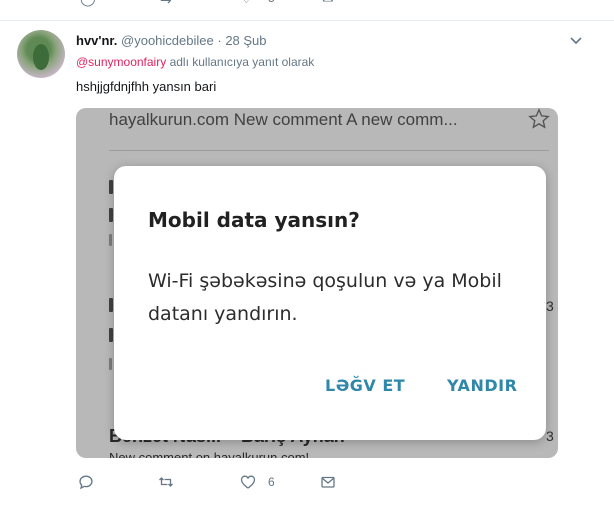  What do you see at coordinates (242, 62) in the screenshot?
I see `reply-suffix: adlı kullanıcıya yanıt olarak` at bounding box center [242, 62].